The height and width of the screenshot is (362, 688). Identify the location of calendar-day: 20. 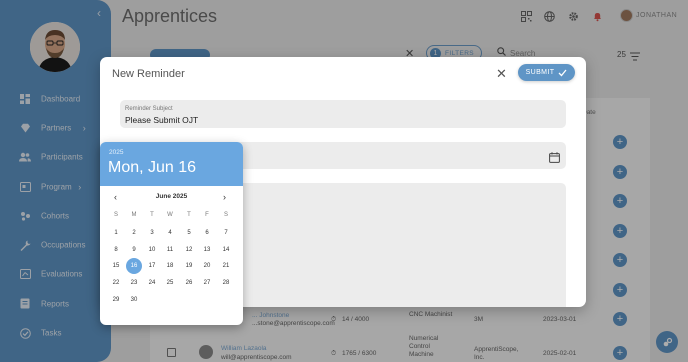
(207, 266).